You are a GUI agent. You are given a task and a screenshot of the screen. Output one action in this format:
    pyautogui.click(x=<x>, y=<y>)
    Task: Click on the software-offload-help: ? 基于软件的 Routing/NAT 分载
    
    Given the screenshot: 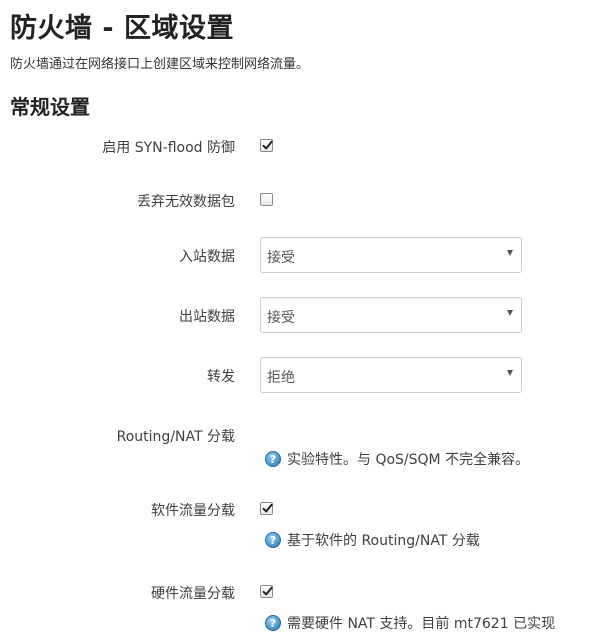 What is the action you would take?
    pyautogui.click(x=372, y=540)
    